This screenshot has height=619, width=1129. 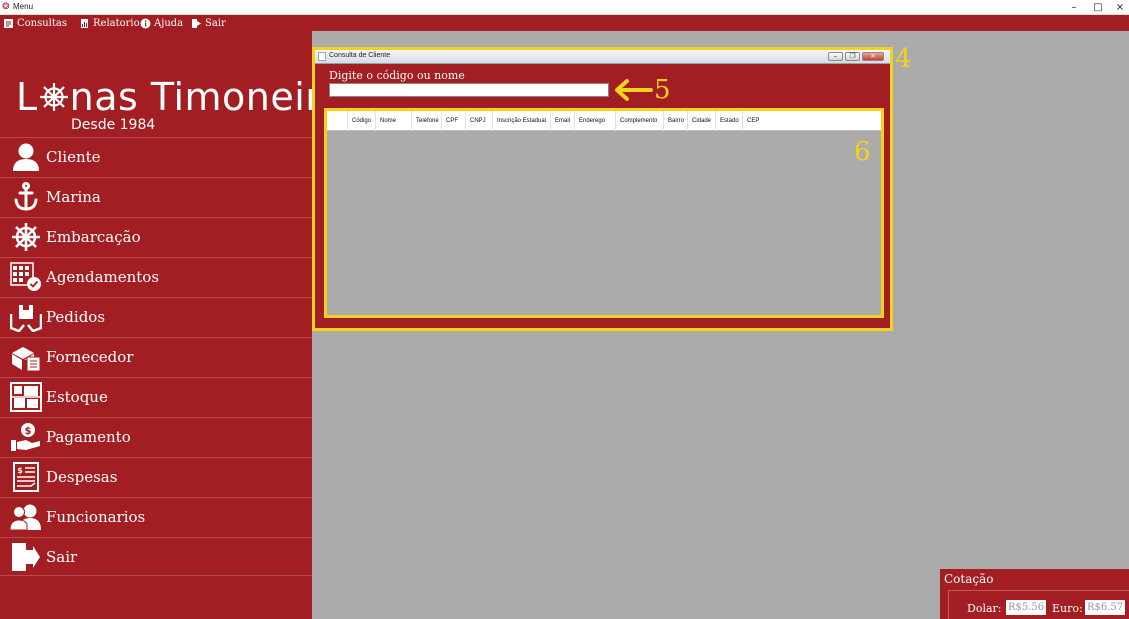 I want to click on menu-relatorio: Relatorio, so click(x=109, y=23).